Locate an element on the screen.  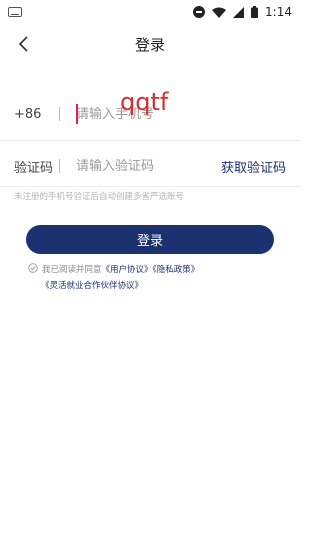
do-not-disturb-icon is located at coordinates (199, 12).